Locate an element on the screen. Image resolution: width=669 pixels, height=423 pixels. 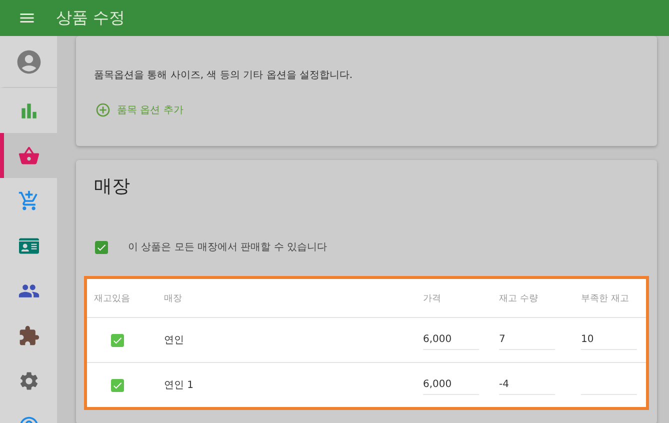
basket-icon is located at coordinates (29, 155).